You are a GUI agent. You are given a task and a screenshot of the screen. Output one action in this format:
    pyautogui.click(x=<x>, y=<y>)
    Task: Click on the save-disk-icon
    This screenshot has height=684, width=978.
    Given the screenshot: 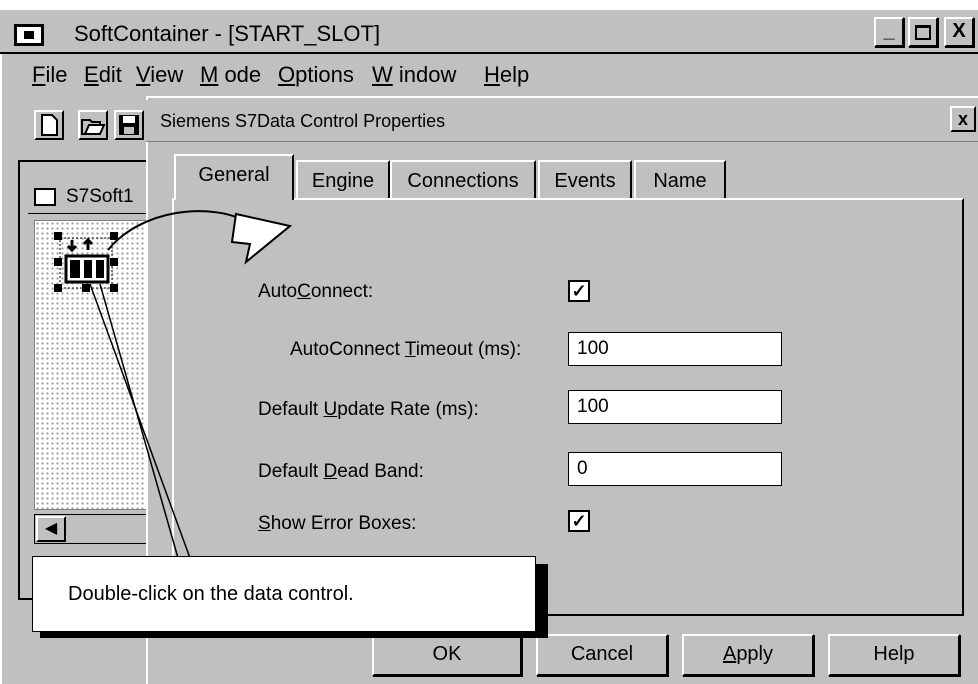 What is the action you would take?
    pyautogui.click(x=129, y=125)
    